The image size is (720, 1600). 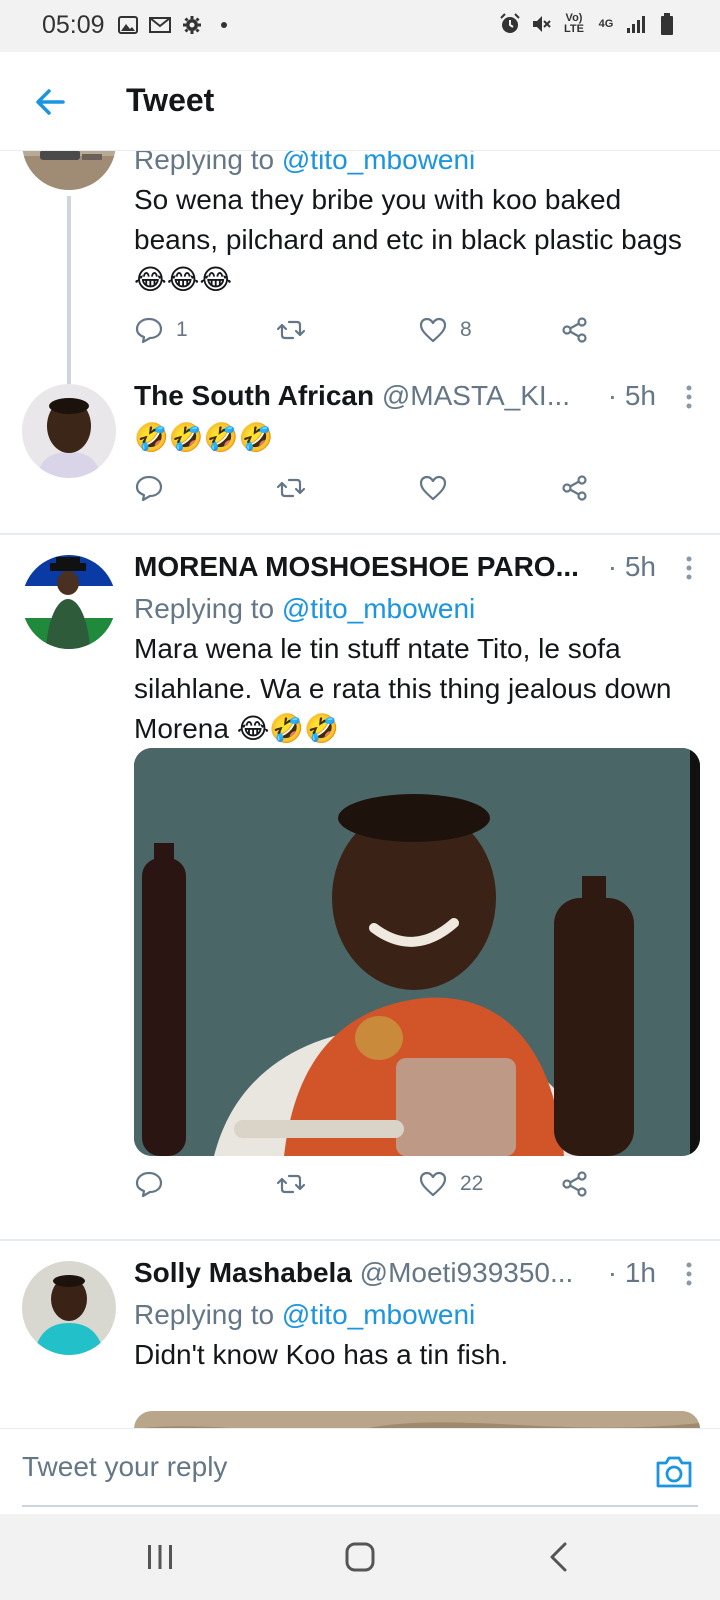 I want to click on tweet-header: The South African @MASTA_KI... · 5h, so click(x=416, y=399).